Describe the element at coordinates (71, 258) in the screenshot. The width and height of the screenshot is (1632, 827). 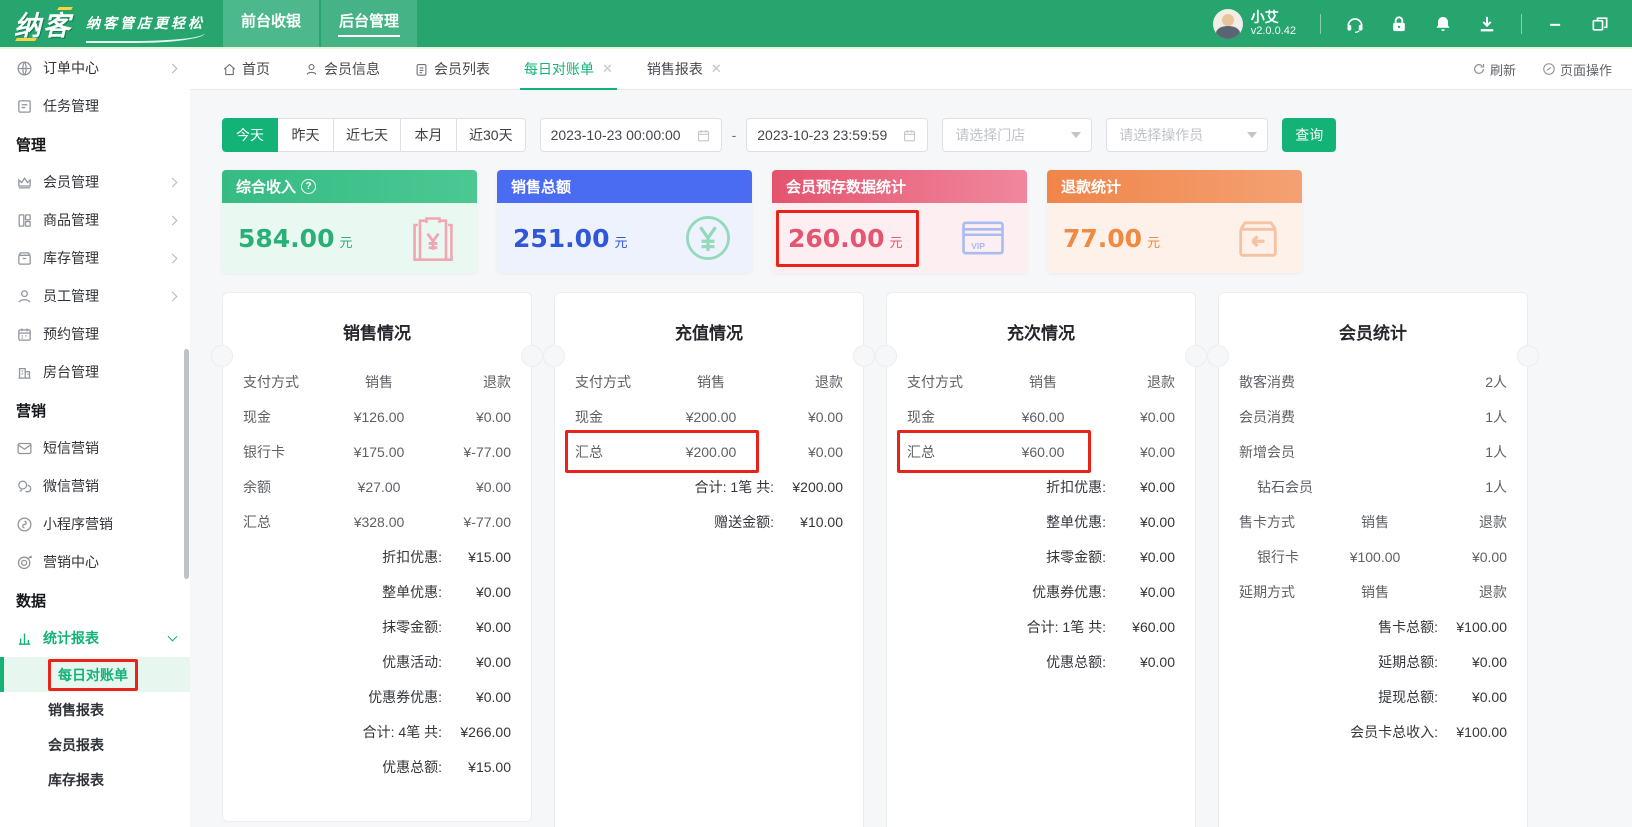
I see `sidebar-item-label: 库存管理` at that location.